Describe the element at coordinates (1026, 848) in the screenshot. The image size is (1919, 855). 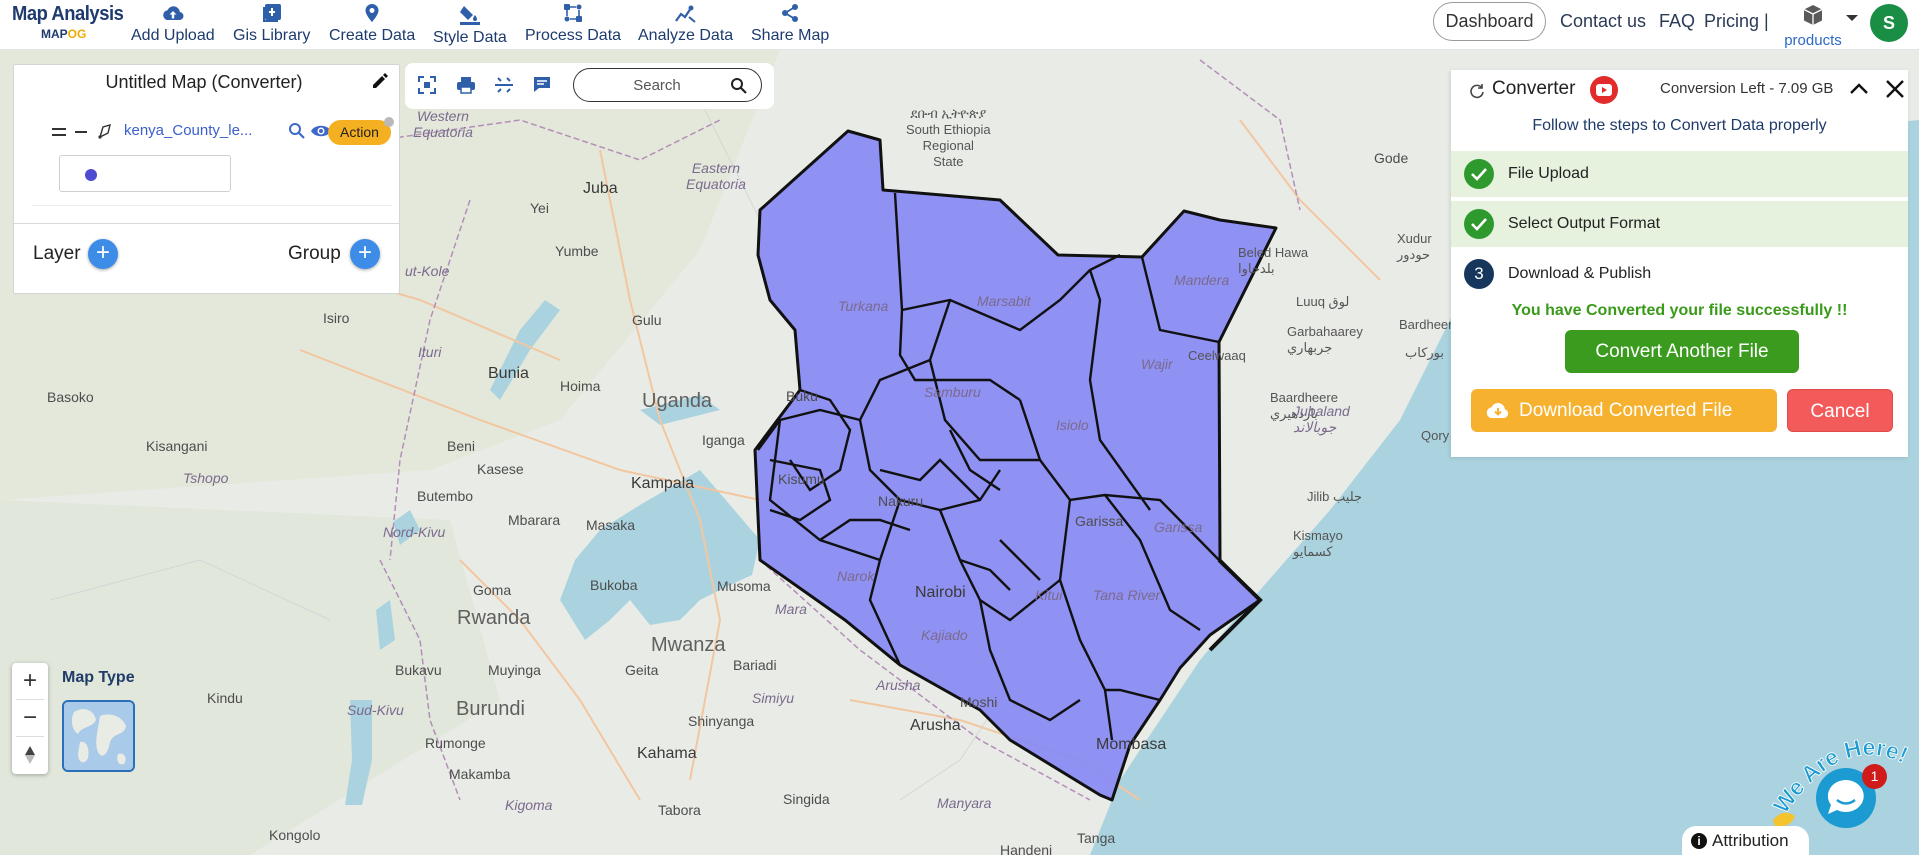
I see `map-label: Handeni` at that location.